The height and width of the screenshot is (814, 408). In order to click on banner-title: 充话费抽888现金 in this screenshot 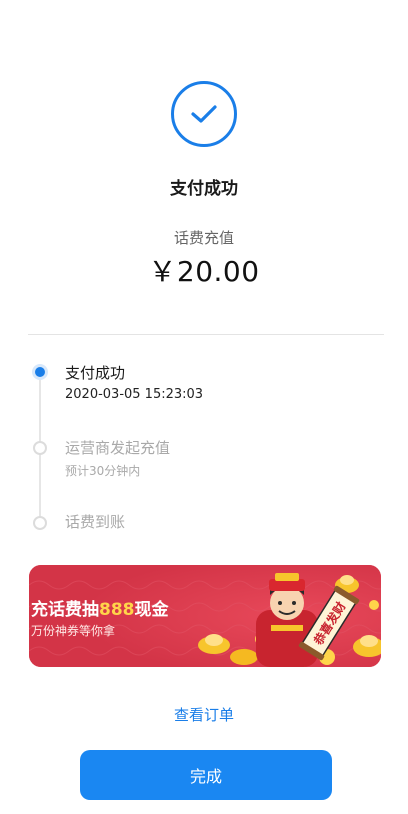, I will do `click(100, 610)`.